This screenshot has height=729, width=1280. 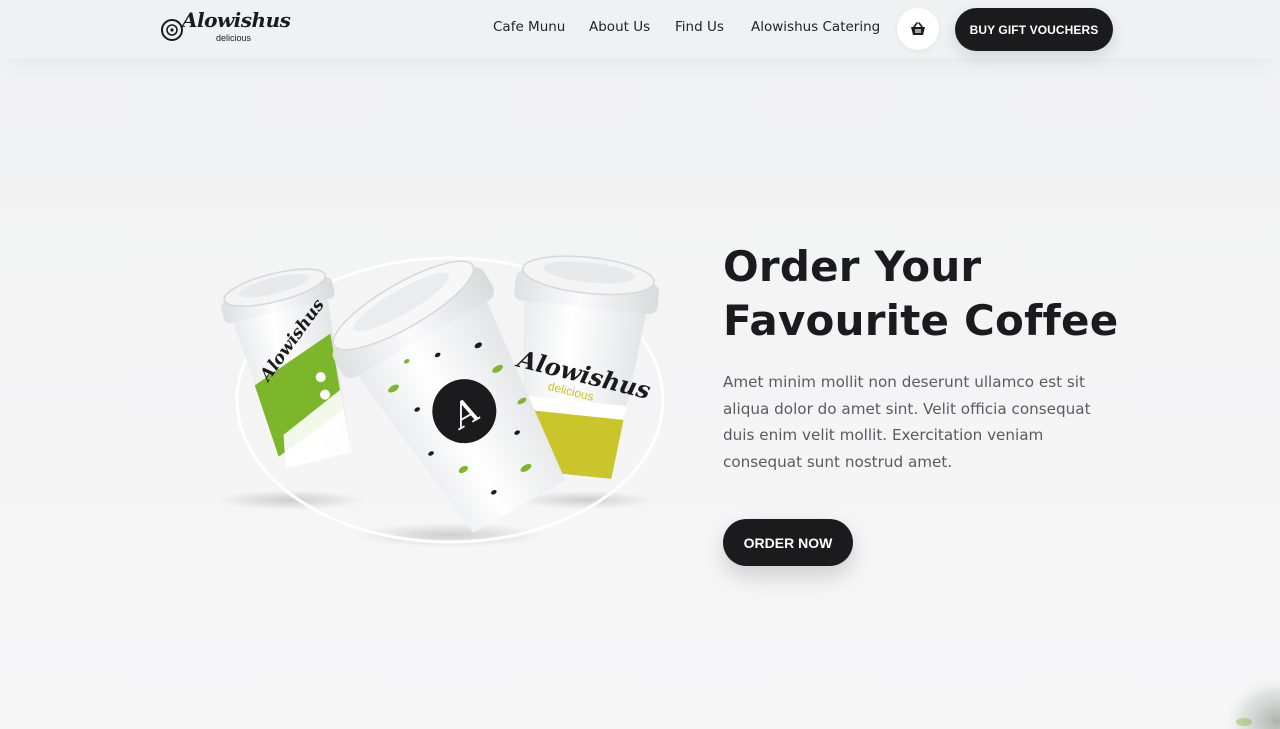 I want to click on brand-logo: Alowishus delicious, so click(x=225, y=28).